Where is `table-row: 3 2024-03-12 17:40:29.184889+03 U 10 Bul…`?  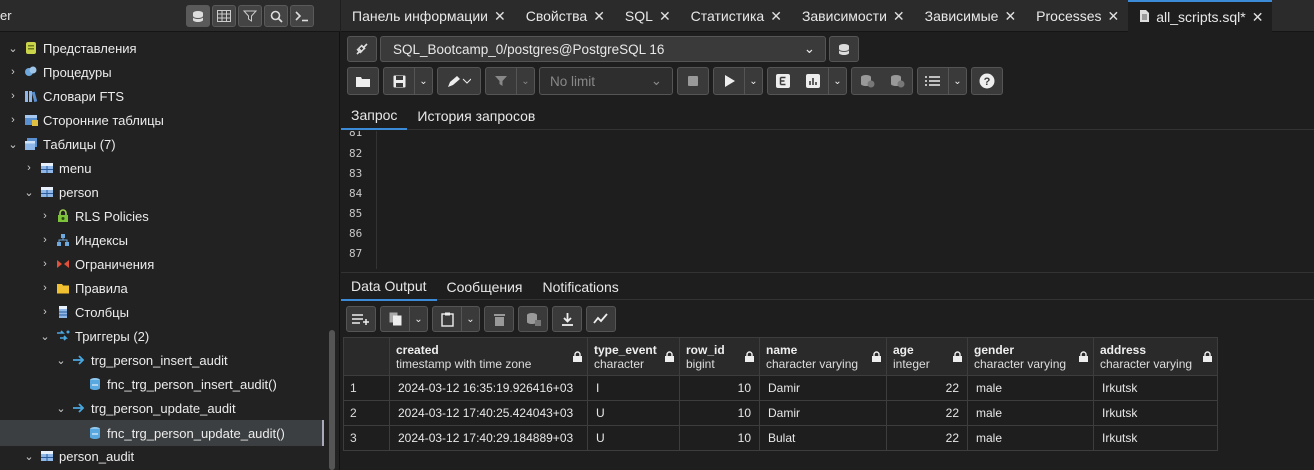 table-row: 3 2024-03-12 17:40:29.184889+03 U 10 Bul… is located at coordinates (780, 438).